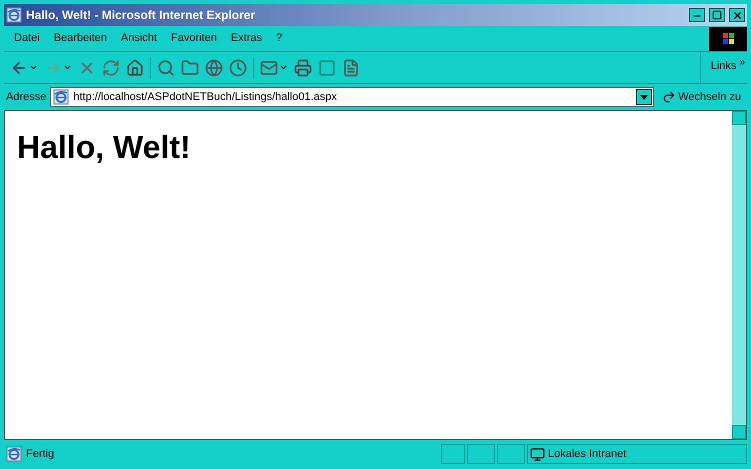 Image resolution: width=751 pixels, height=469 pixels. Describe the element at coordinates (14, 15) in the screenshot. I see `browser-icon` at that location.